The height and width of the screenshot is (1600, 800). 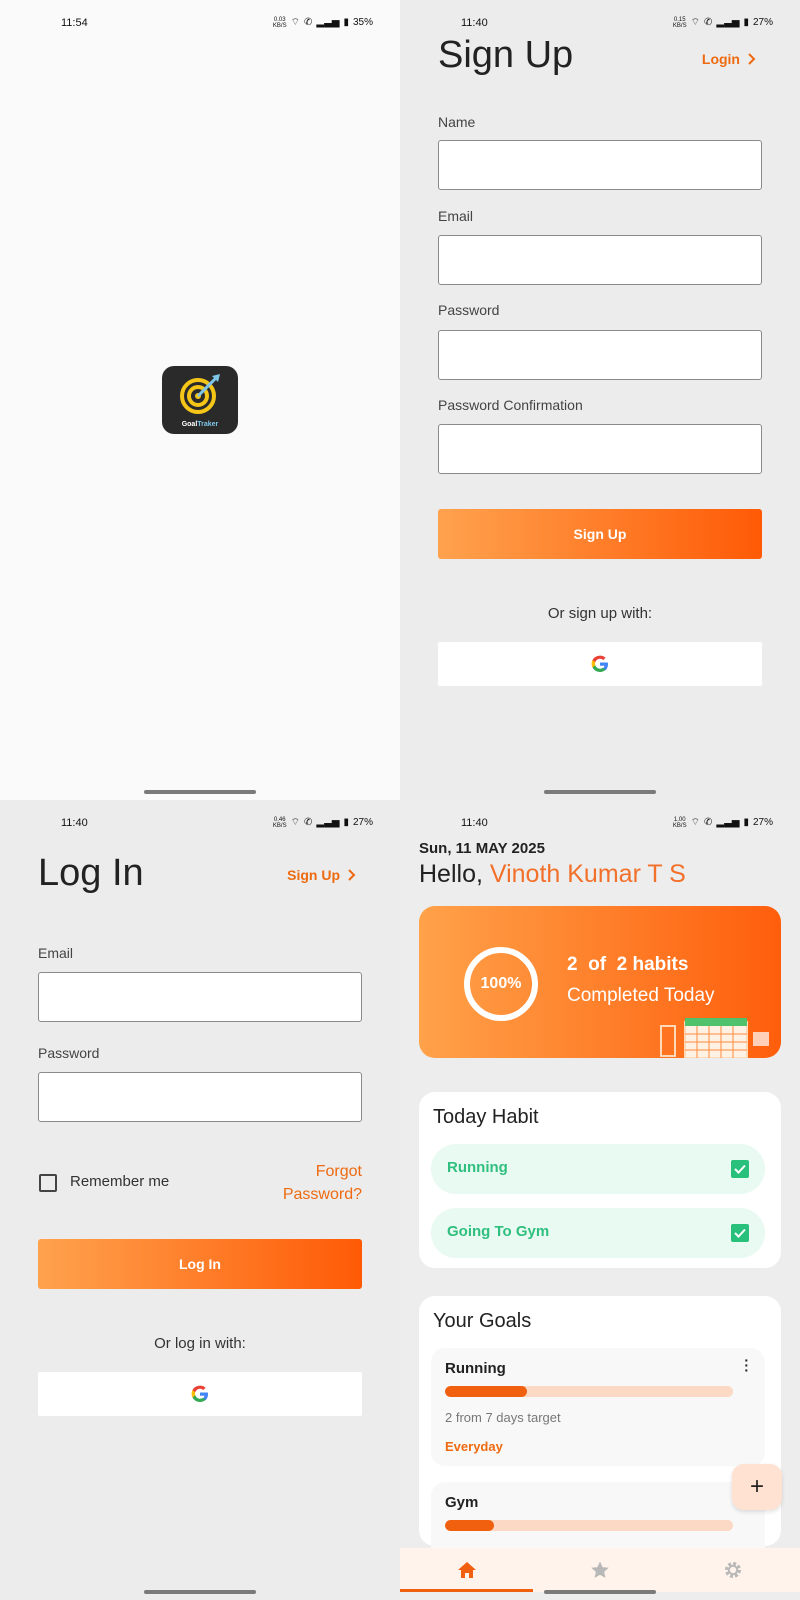 I want to click on battery-percent: 35%, so click(x=362, y=22).